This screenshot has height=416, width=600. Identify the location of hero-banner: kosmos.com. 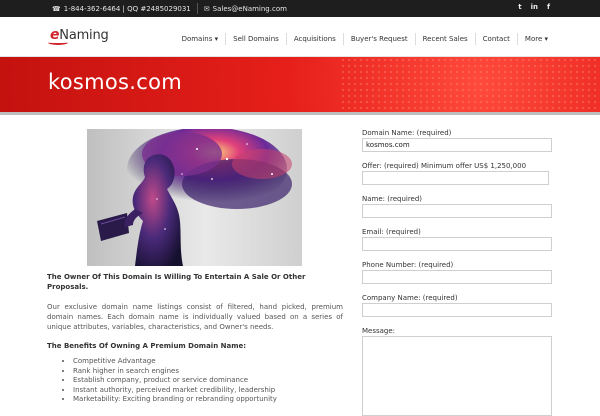
(300, 84).